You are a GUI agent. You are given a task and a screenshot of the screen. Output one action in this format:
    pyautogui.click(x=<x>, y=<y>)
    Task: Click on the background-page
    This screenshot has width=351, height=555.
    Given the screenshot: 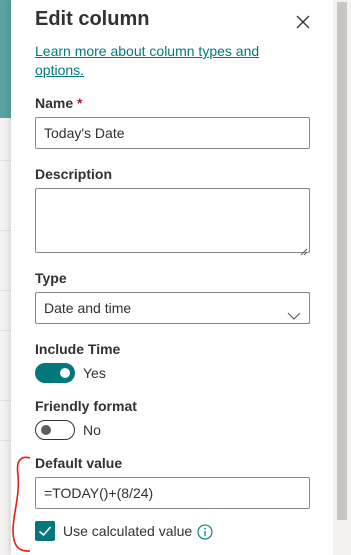 What is the action you would take?
    pyautogui.click(x=5, y=277)
    